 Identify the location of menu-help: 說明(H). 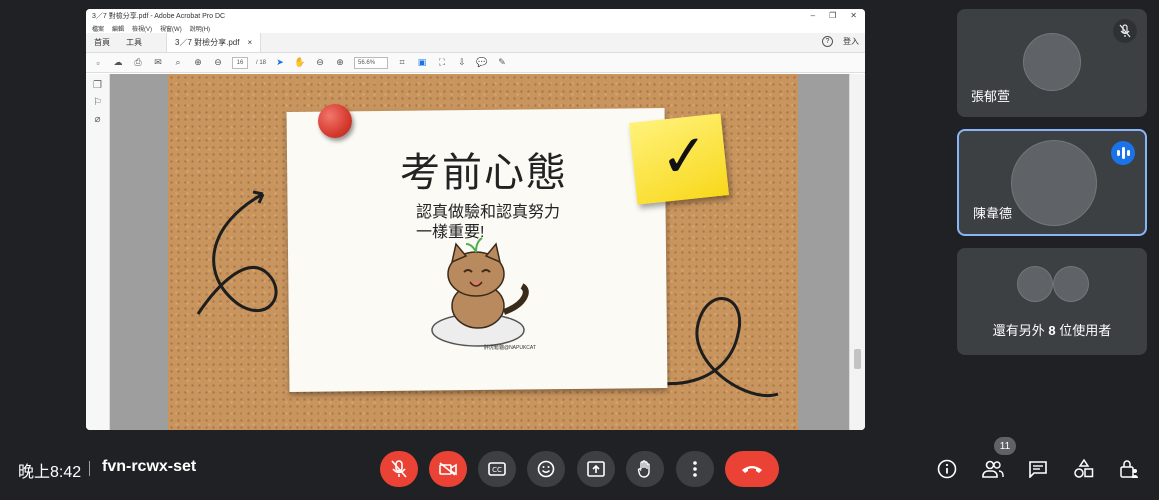
(200, 28).